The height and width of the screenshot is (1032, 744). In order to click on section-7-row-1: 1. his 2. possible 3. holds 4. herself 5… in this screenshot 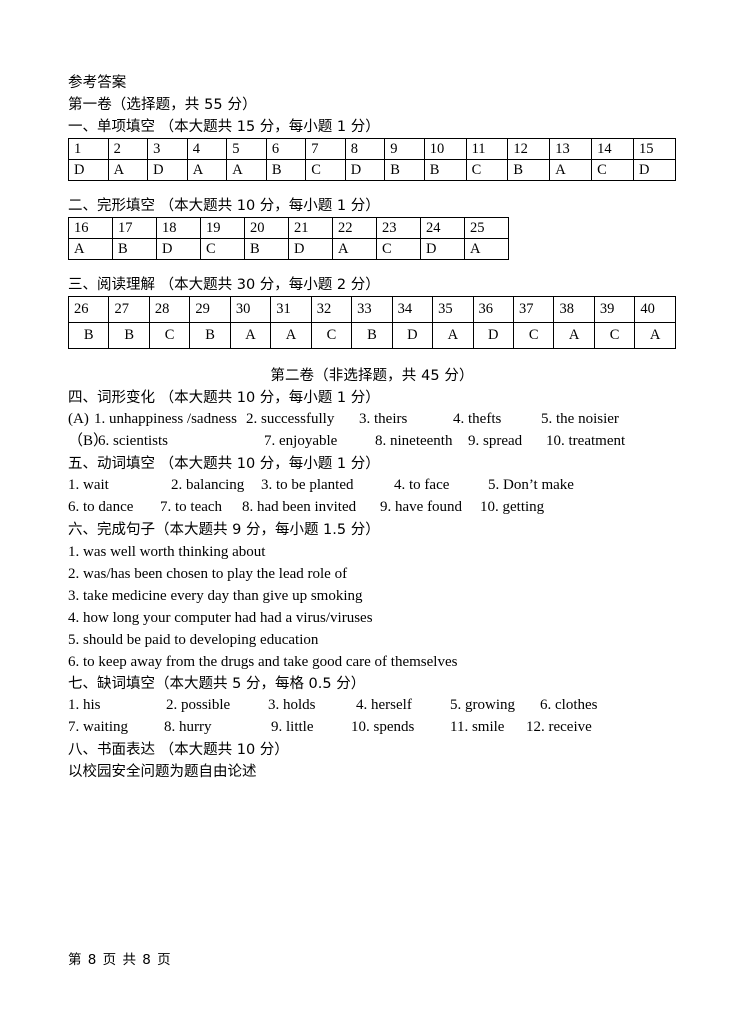, I will do `click(372, 706)`.